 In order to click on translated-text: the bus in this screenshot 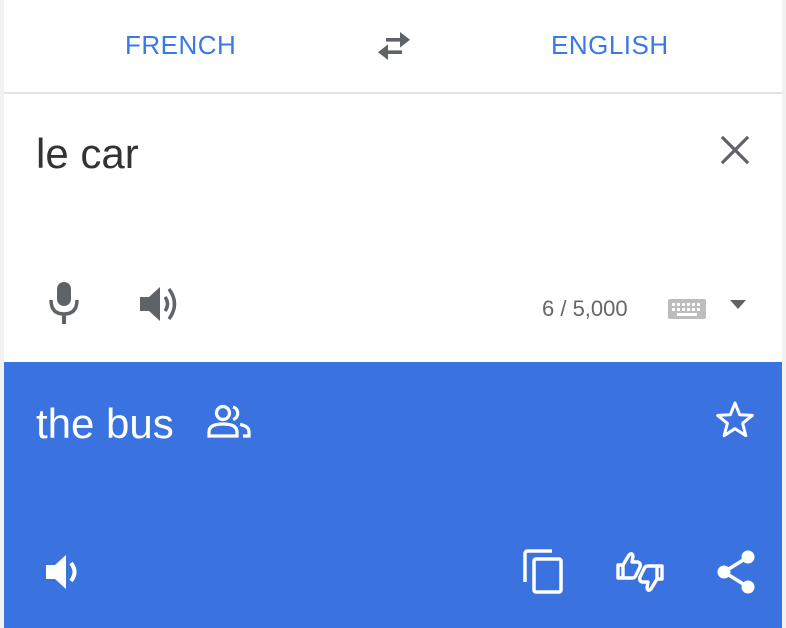, I will do `click(105, 423)`.